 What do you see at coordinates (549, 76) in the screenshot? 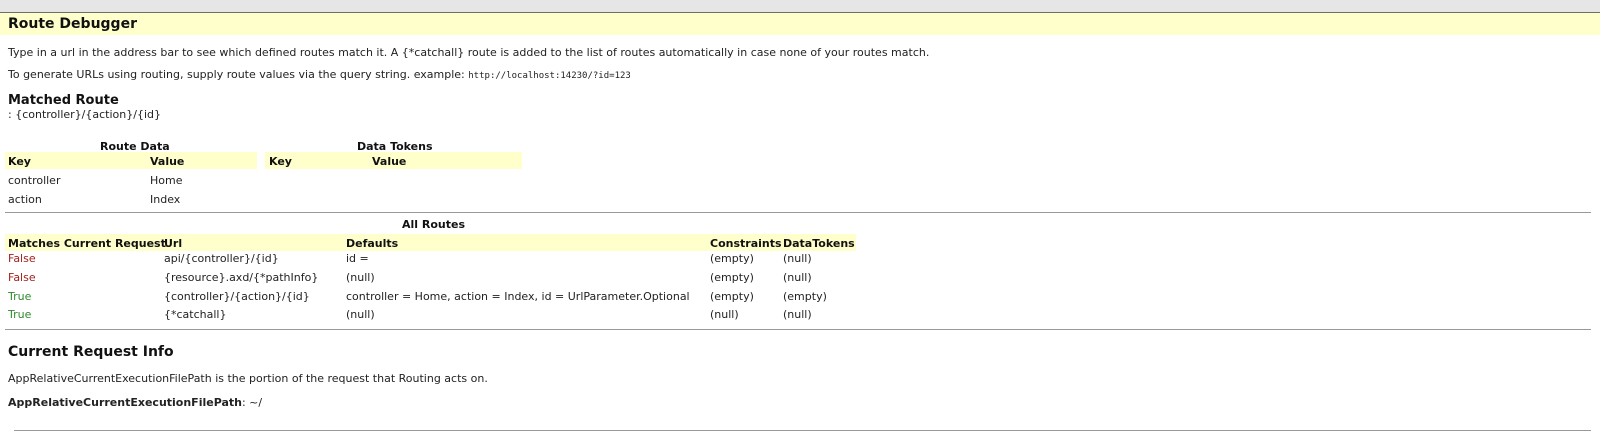
I see `example-url: http://localhost:14230/?id=123` at bounding box center [549, 76].